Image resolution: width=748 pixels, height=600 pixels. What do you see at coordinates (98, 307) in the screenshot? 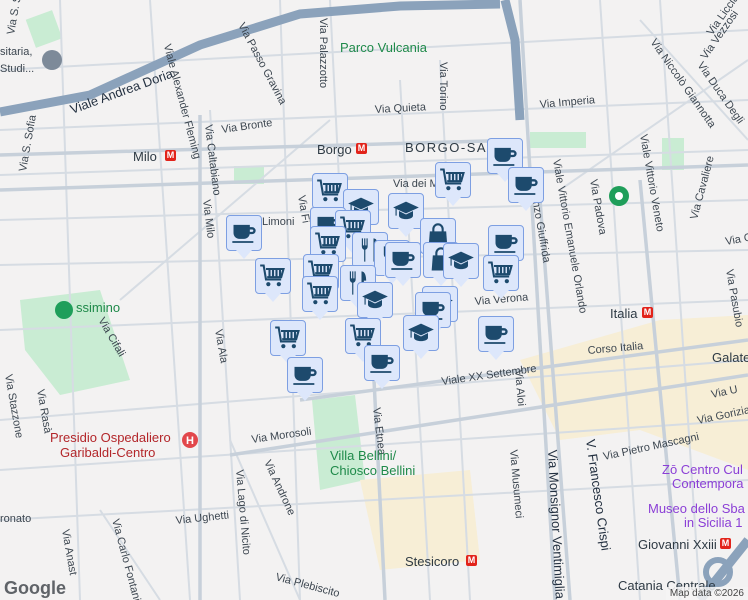
I see `place-label: ssimino` at bounding box center [98, 307].